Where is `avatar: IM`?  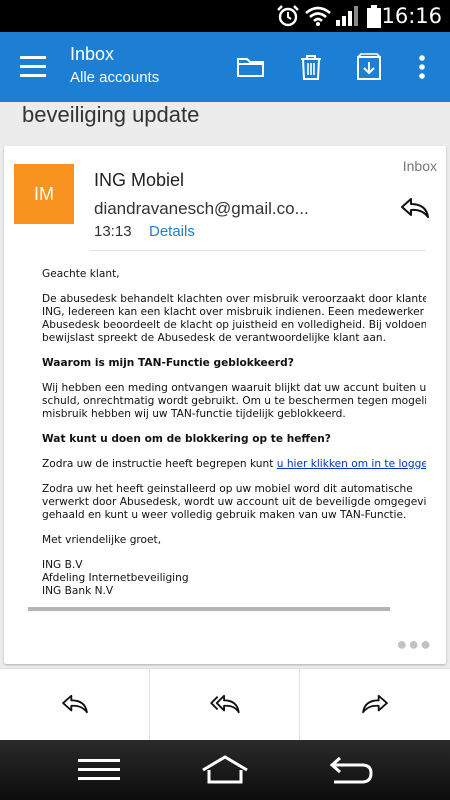
avatar: IM is located at coordinates (44, 194).